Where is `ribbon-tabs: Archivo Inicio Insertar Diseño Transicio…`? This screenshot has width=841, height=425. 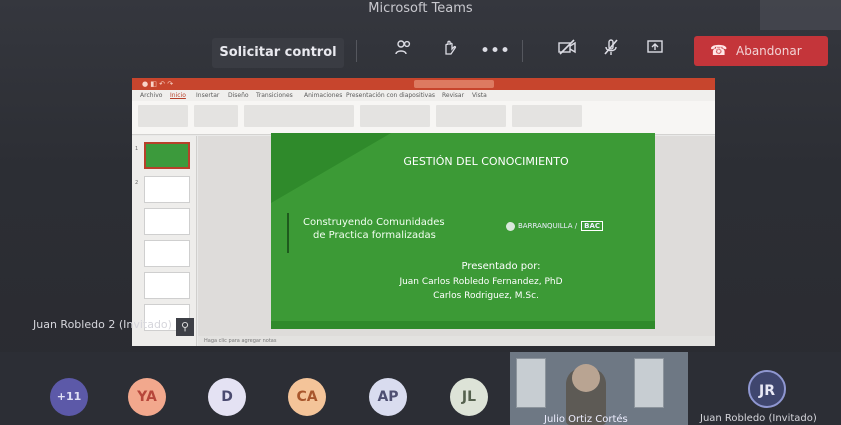
ribbon-tabs: Archivo Inicio Insertar Diseño Transicio… is located at coordinates (423, 95).